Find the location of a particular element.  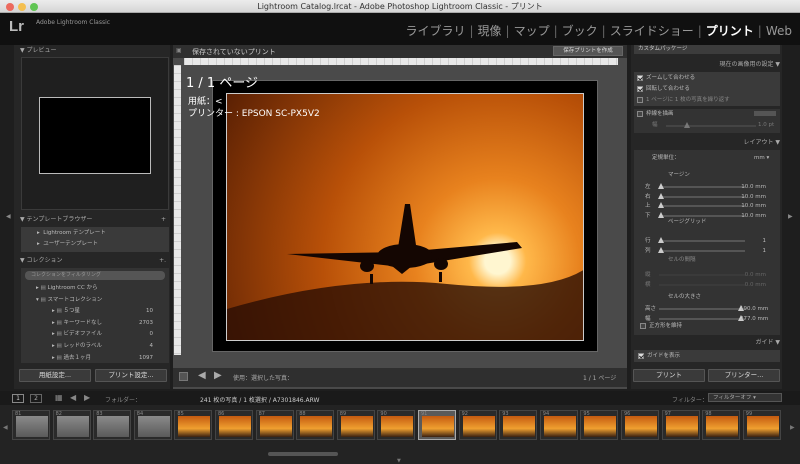

filmstrip-scroll-right-icon: ▶ is located at coordinates (792, 427).